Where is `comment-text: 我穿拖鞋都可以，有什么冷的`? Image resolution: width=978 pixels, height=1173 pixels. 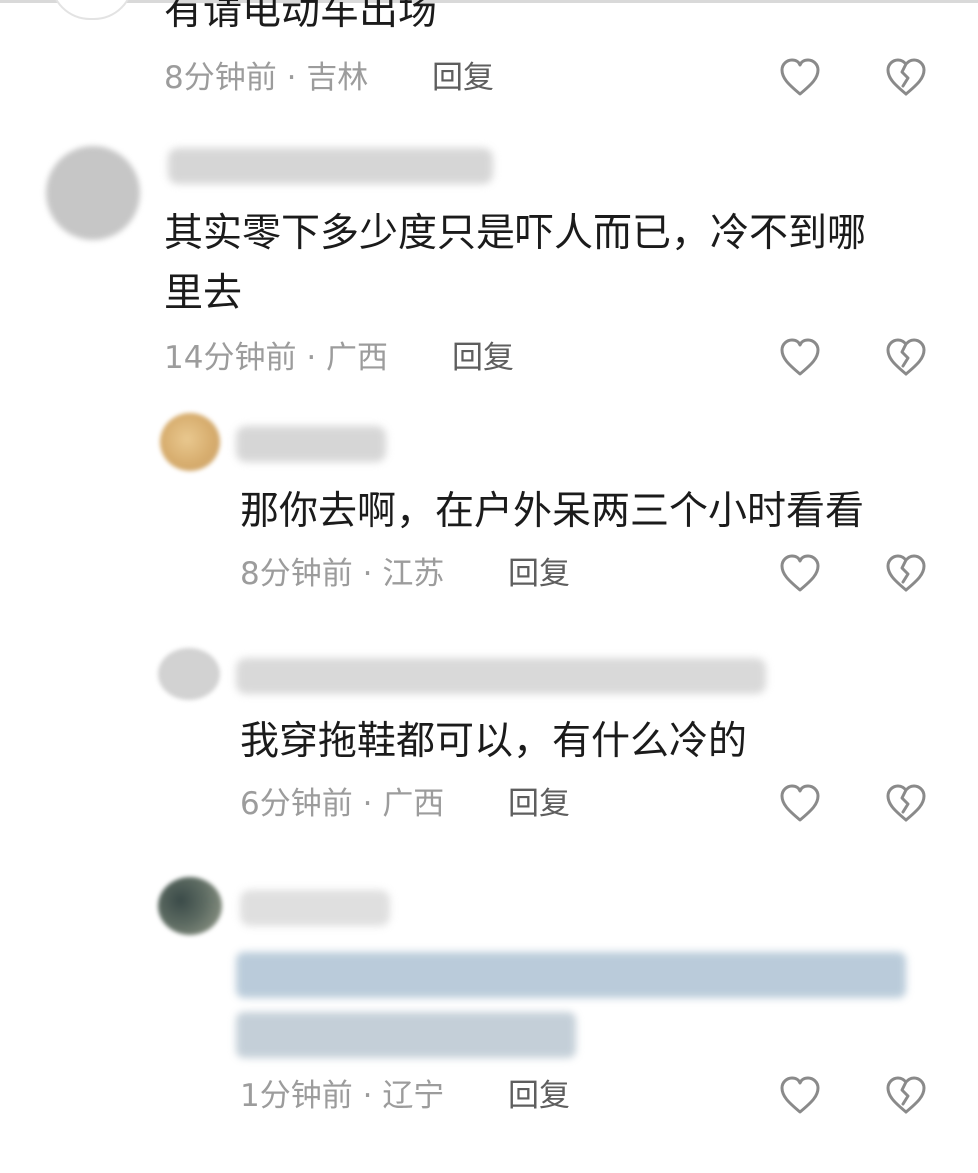
comment-text: 我穿拖鞋都可以，有什么冷的 is located at coordinates (494, 741).